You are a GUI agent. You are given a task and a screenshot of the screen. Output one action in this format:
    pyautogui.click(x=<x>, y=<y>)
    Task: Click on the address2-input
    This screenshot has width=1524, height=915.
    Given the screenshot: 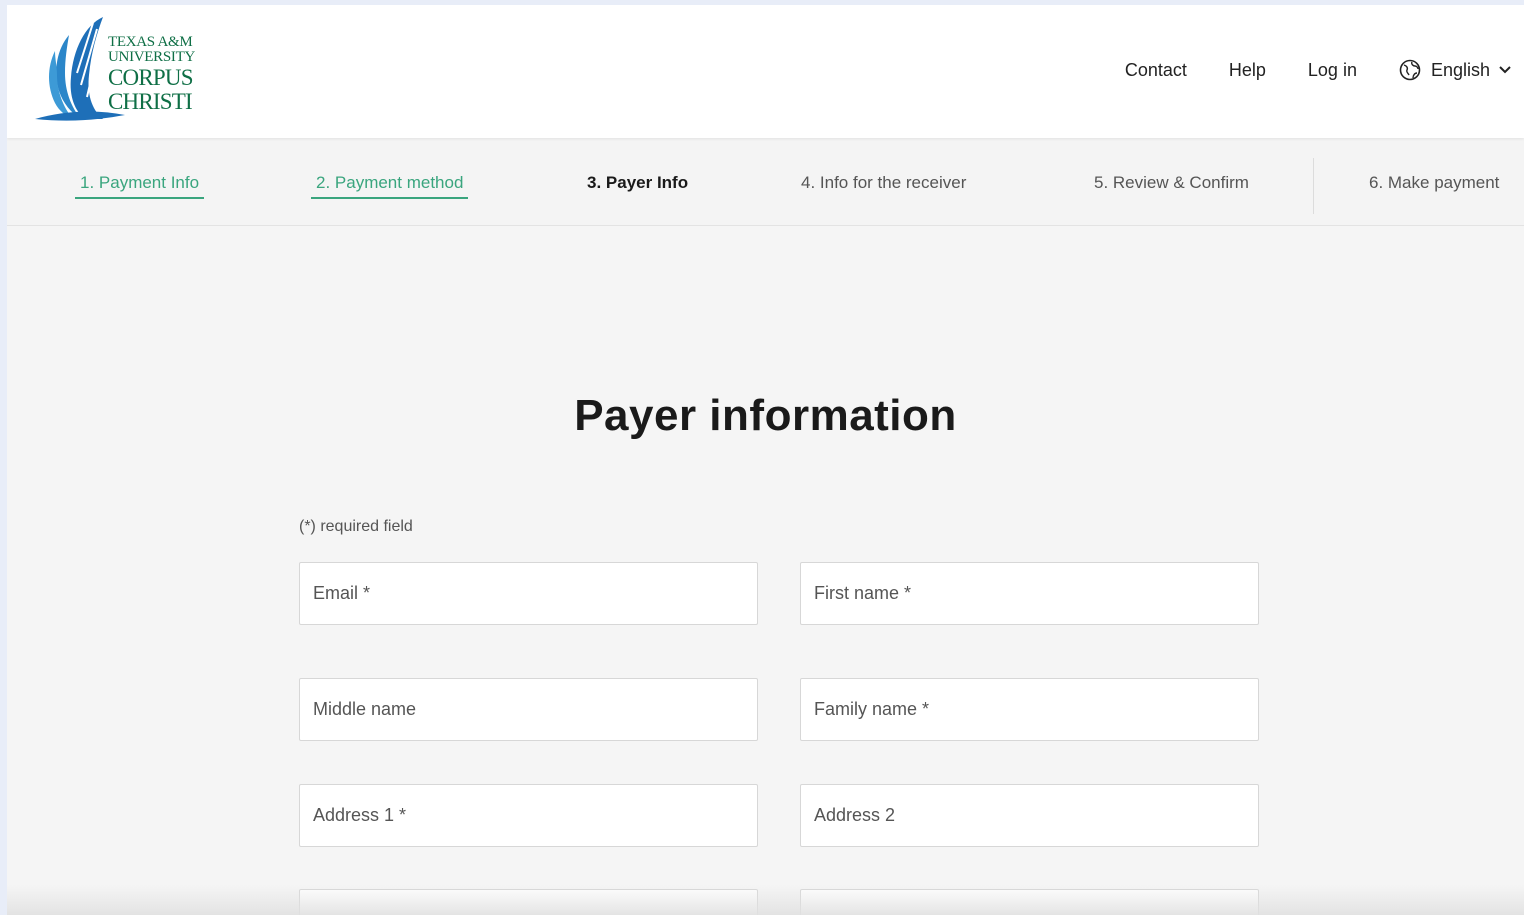 What is the action you would take?
    pyautogui.click(x=1029, y=815)
    